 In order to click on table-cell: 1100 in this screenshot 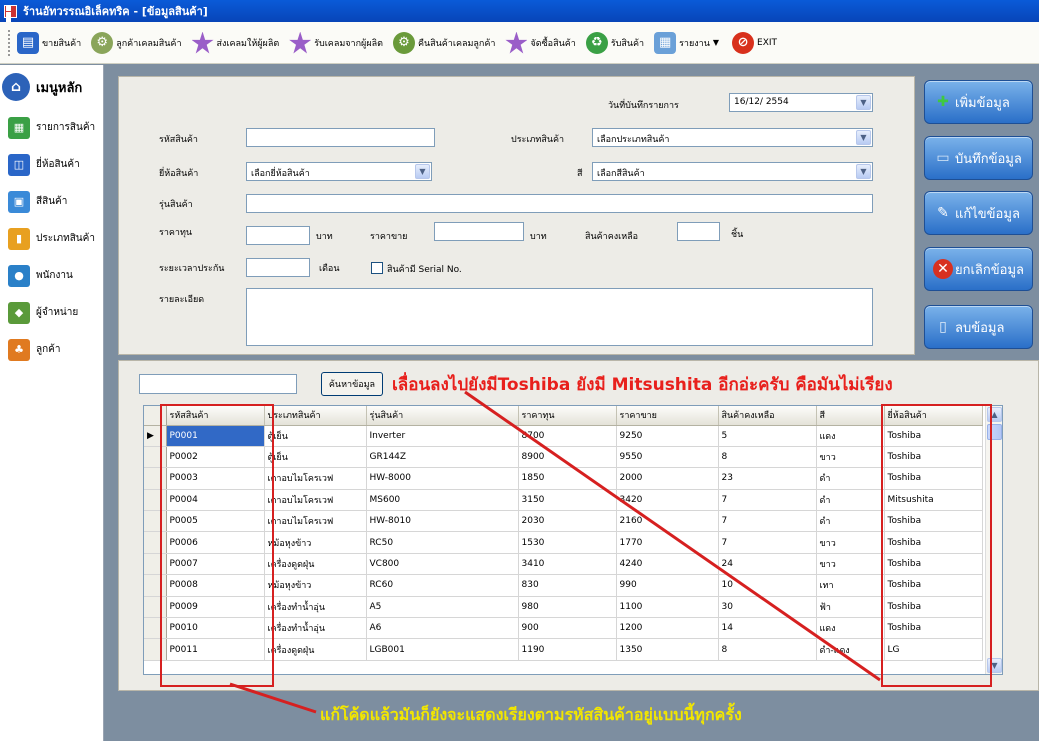, I will do `click(667, 607)`.